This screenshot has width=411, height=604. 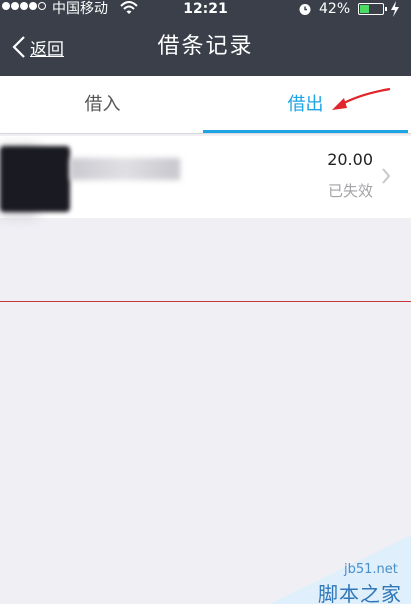 What do you see at coordinates (350, 191) in the screenshot?
I see `record-status: 已失效` at bounding box center [350, 191].